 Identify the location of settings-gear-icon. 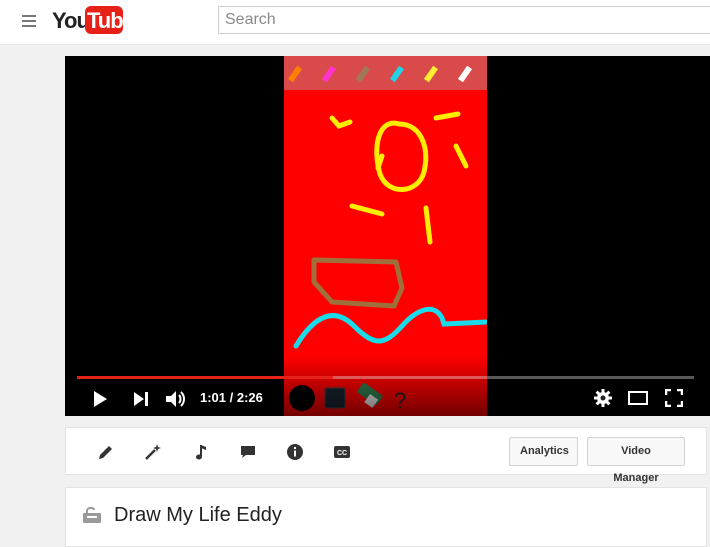
(603, 398).